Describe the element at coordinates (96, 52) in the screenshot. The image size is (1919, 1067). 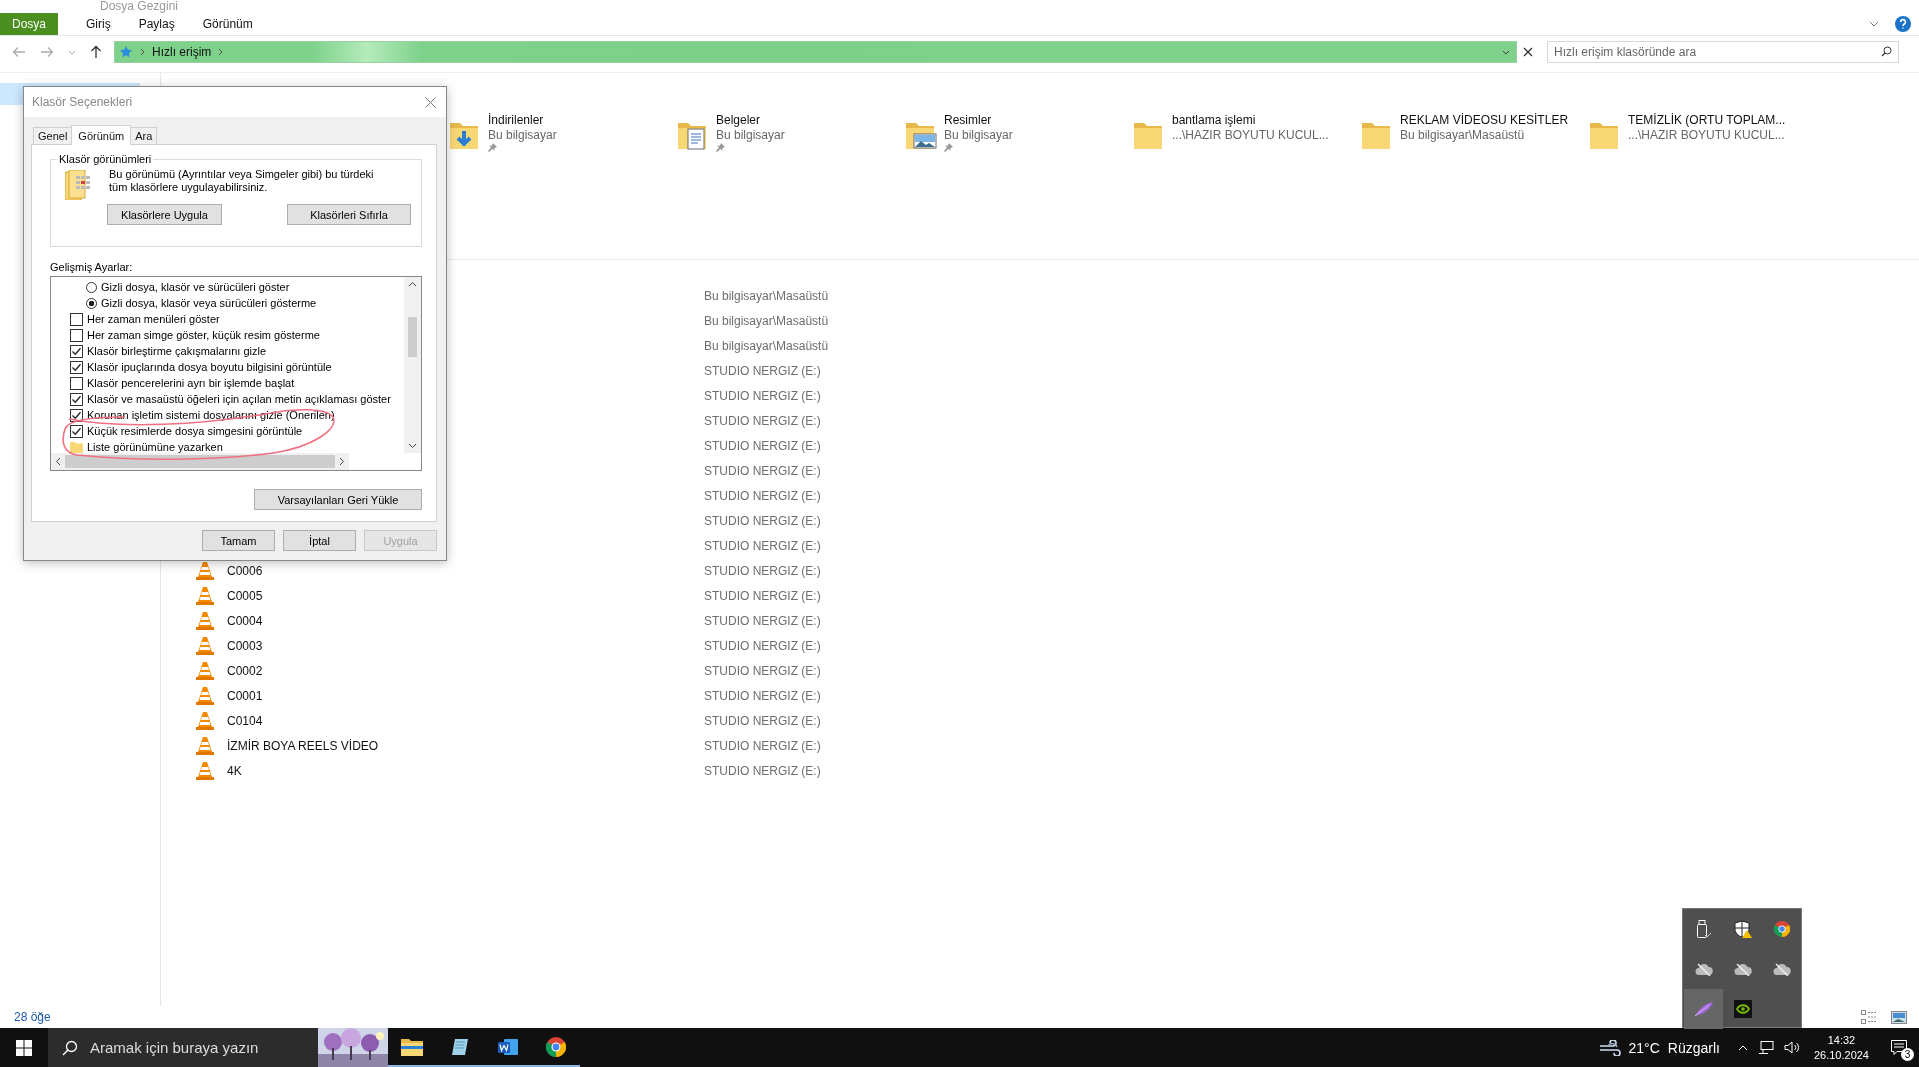
I see `up-arrow-icon` at that location.